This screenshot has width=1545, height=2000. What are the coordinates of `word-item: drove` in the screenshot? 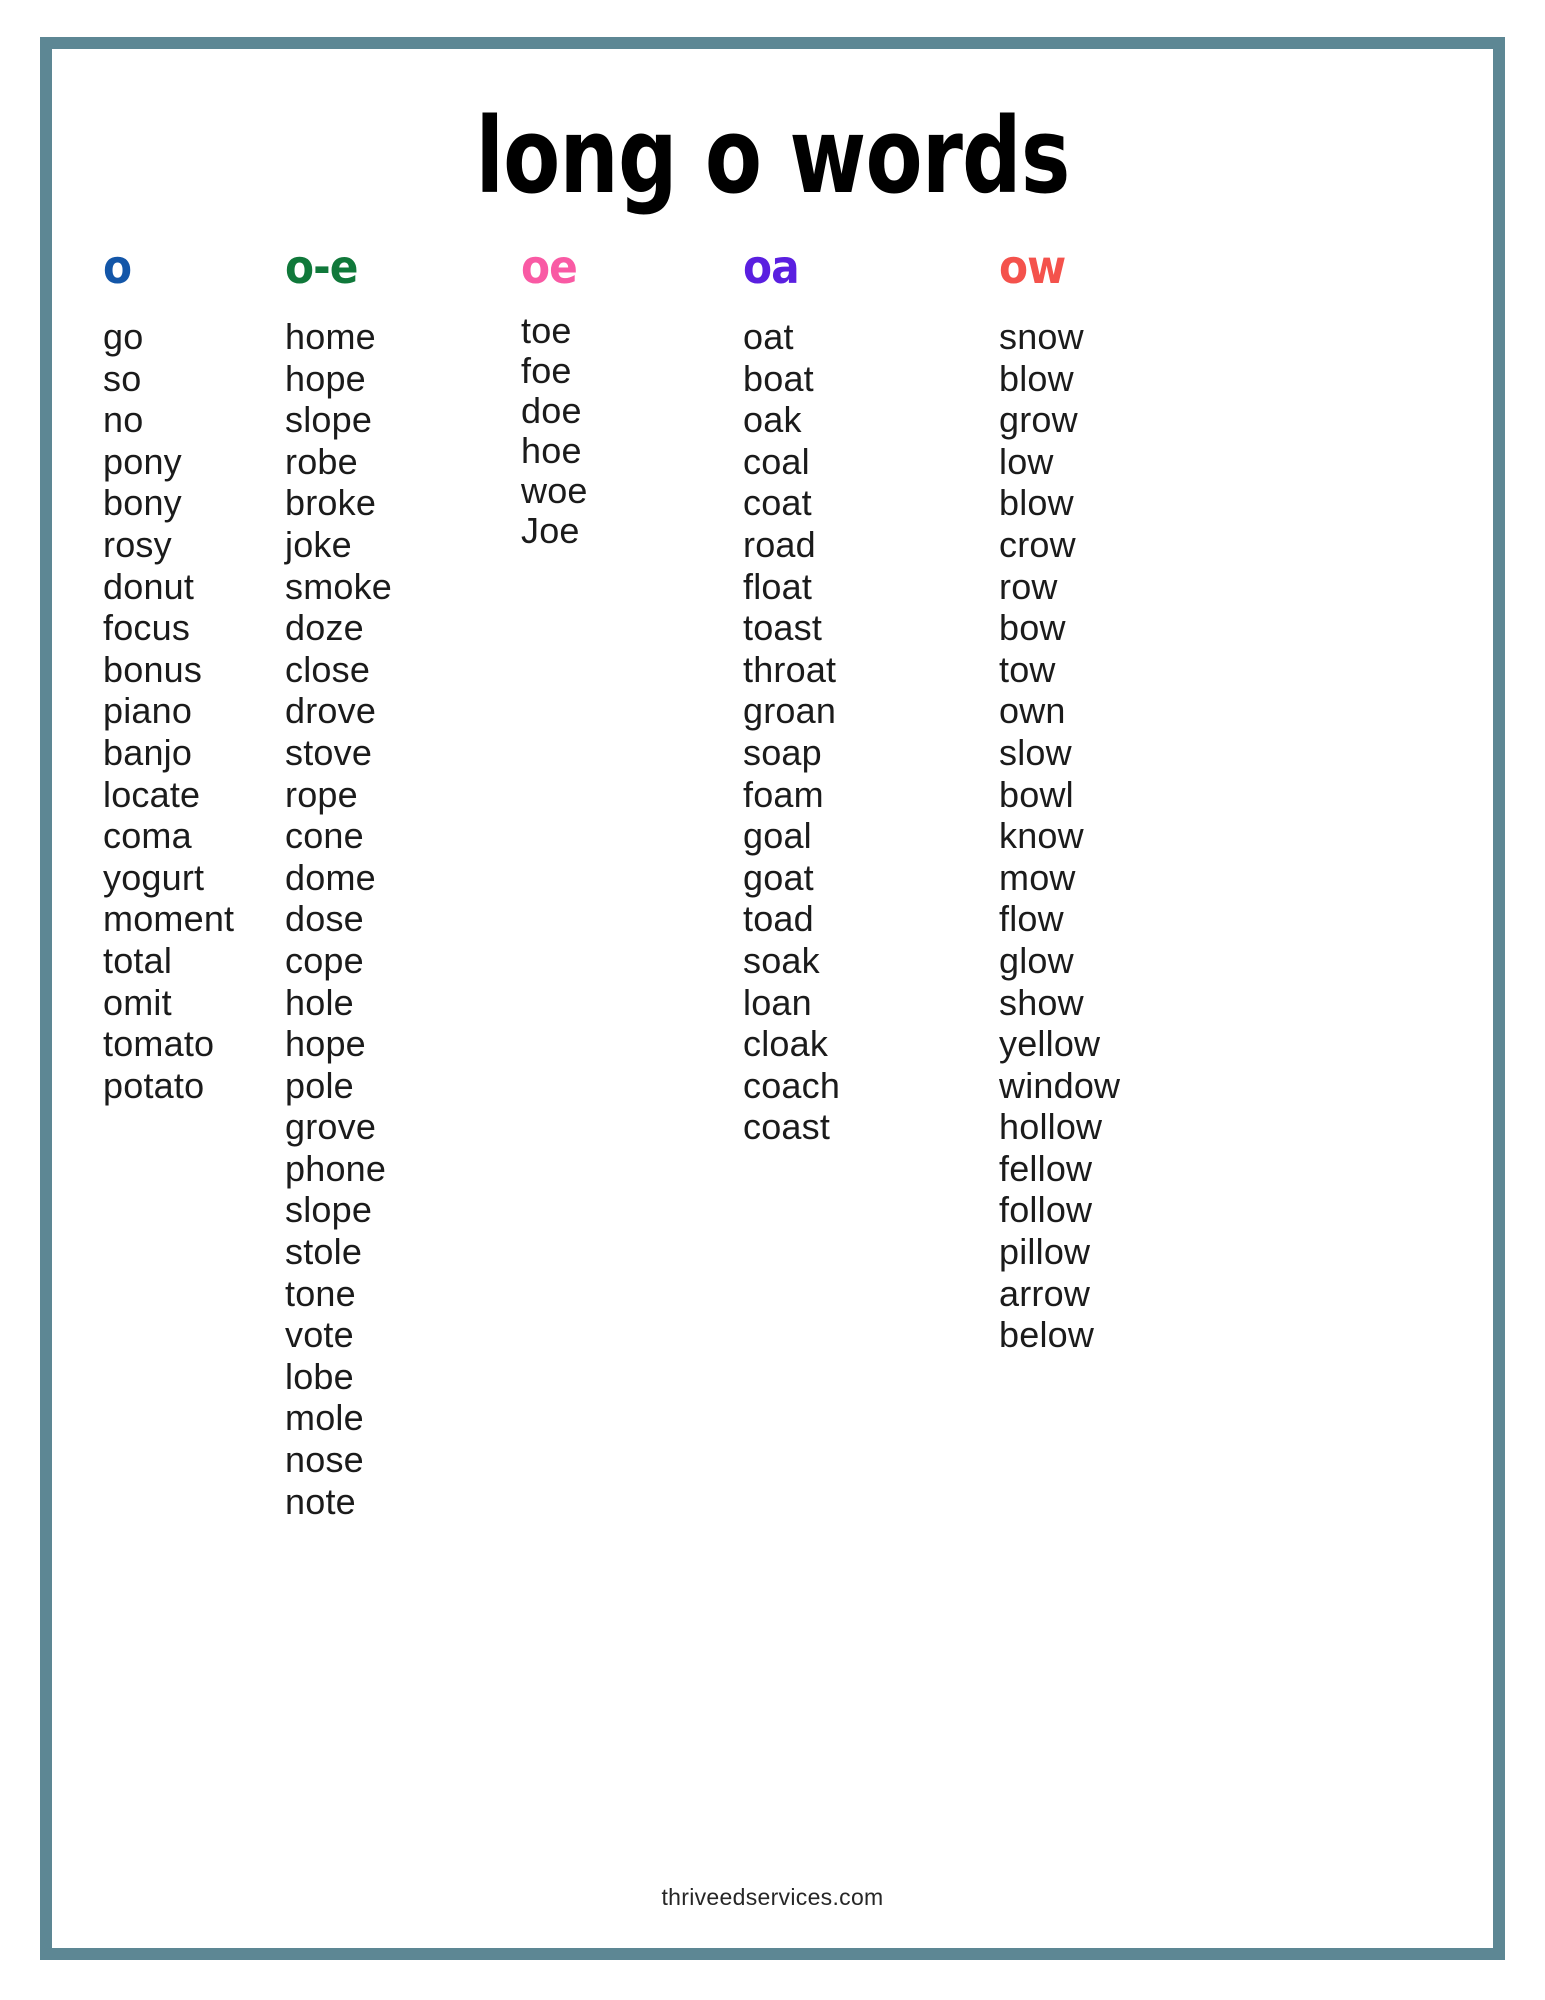 It's located at (331, 711).